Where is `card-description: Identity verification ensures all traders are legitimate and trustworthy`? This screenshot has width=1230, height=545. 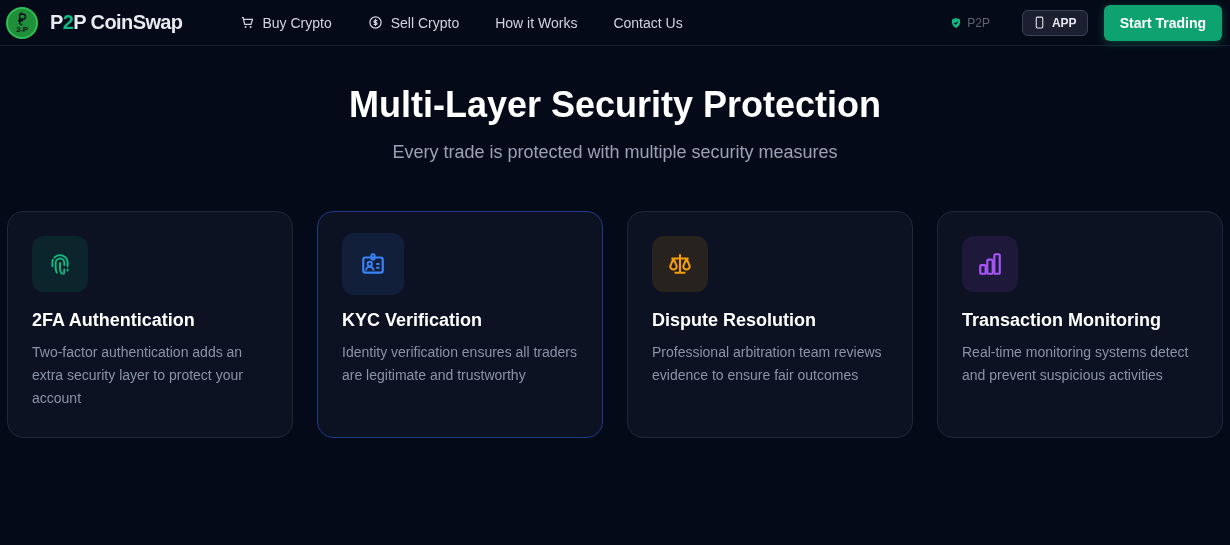 card-description: Identity verification ensures all traders are legitimate and trustworthy is located at coordinates (460, 364).